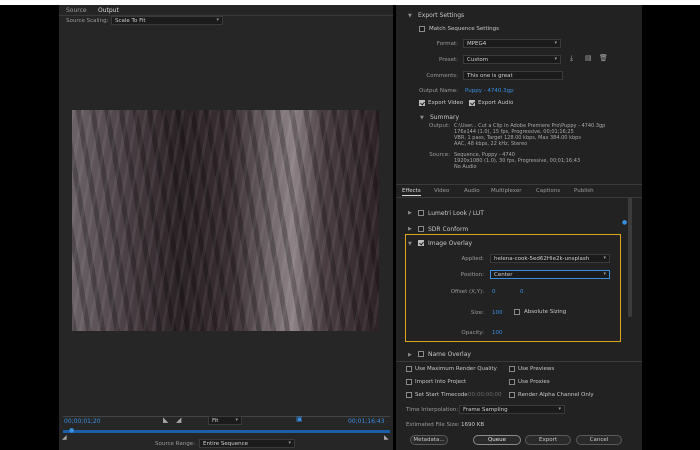 This screenshot has height=450, width=700. What do you see at coordinates (409, 395) in the screenshot?
I see `set-start-timecode-checkbox` at bounding box center [409, 395].